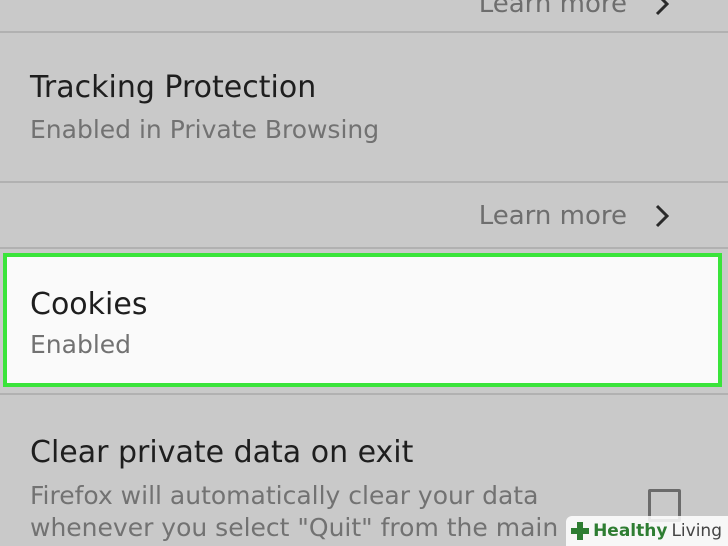 This screenshot has width=728, height=546. I want to click on preference-title: Cookies, so click(89, 304).